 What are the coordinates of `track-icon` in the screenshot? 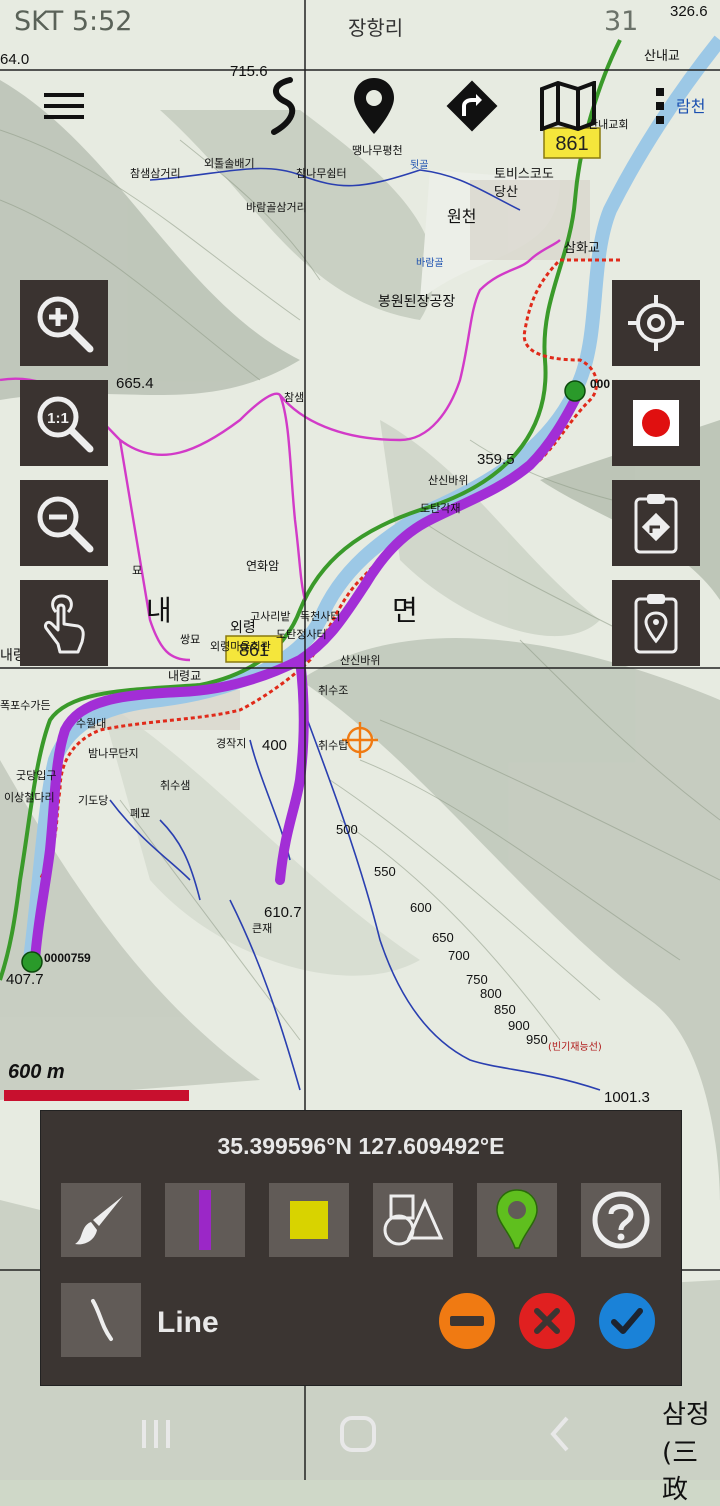 It's located at (283, 106).